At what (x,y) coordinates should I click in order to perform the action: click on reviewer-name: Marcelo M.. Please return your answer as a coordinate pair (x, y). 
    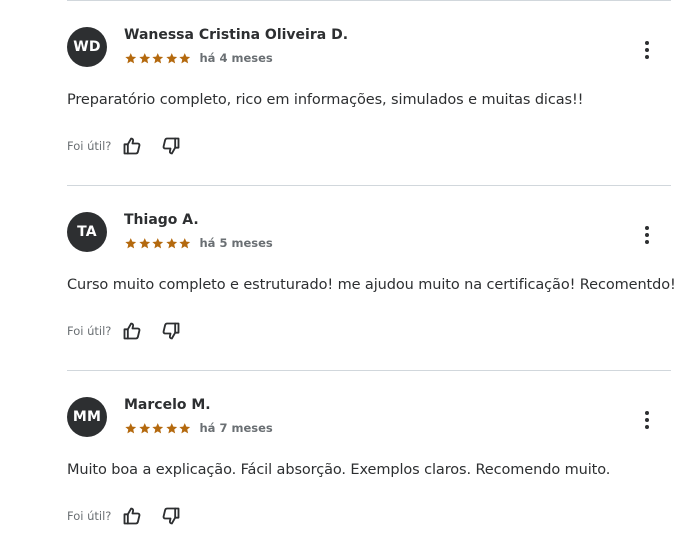
    Looking at the image, I should click on (167, 405).